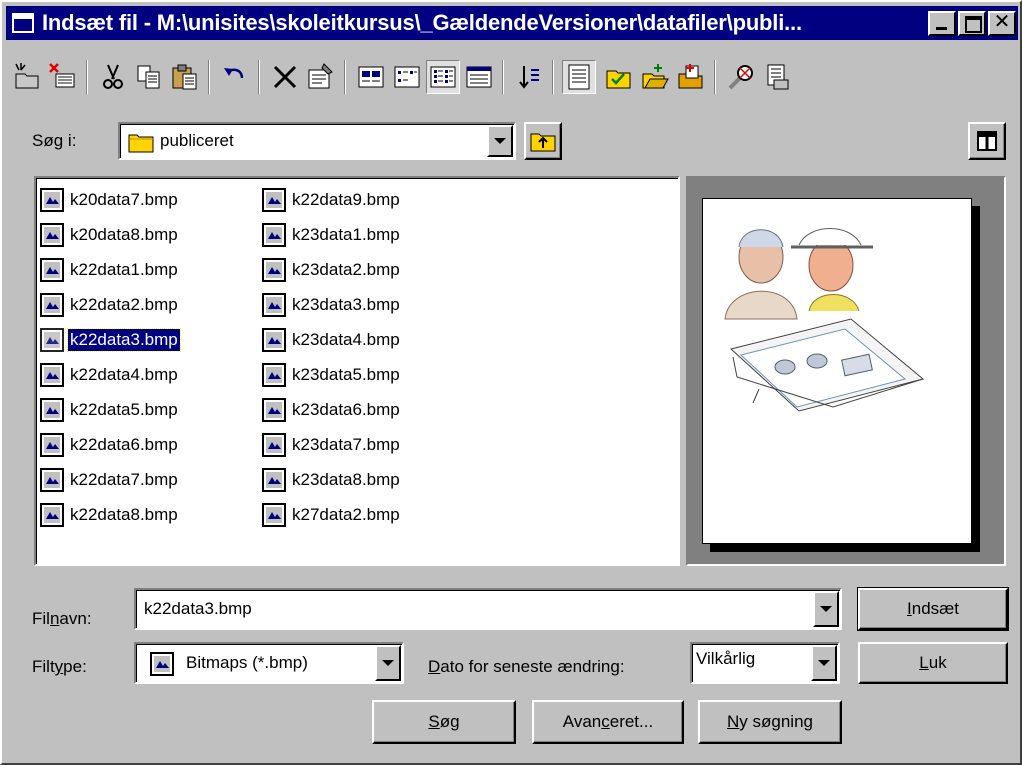 Image resolution: width=1022 pixels, height=765 pixels. Describe the element at coordinates (332, 234) in the screenshot. I see `file-item: k23data1.bmp` at that location.